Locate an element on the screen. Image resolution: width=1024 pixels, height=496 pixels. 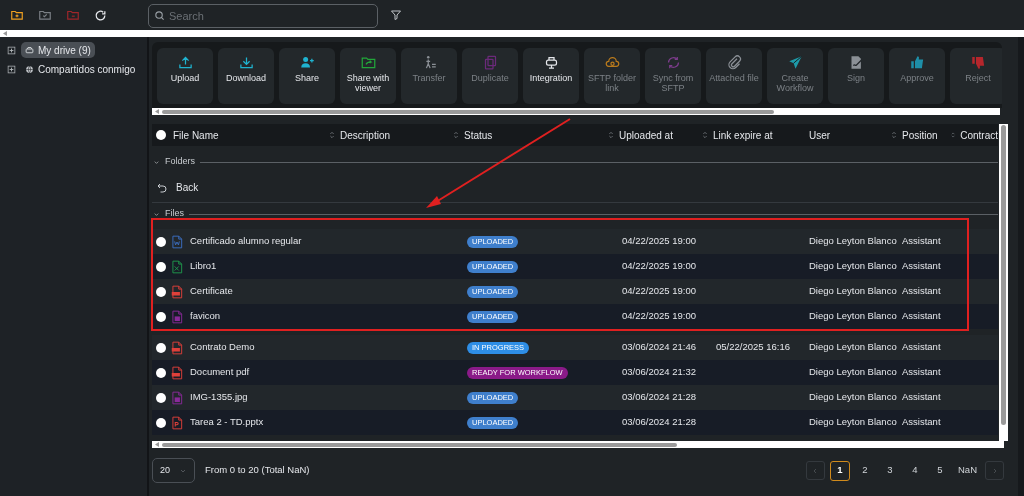
back-link: Back is located at coordinates (177, 187).